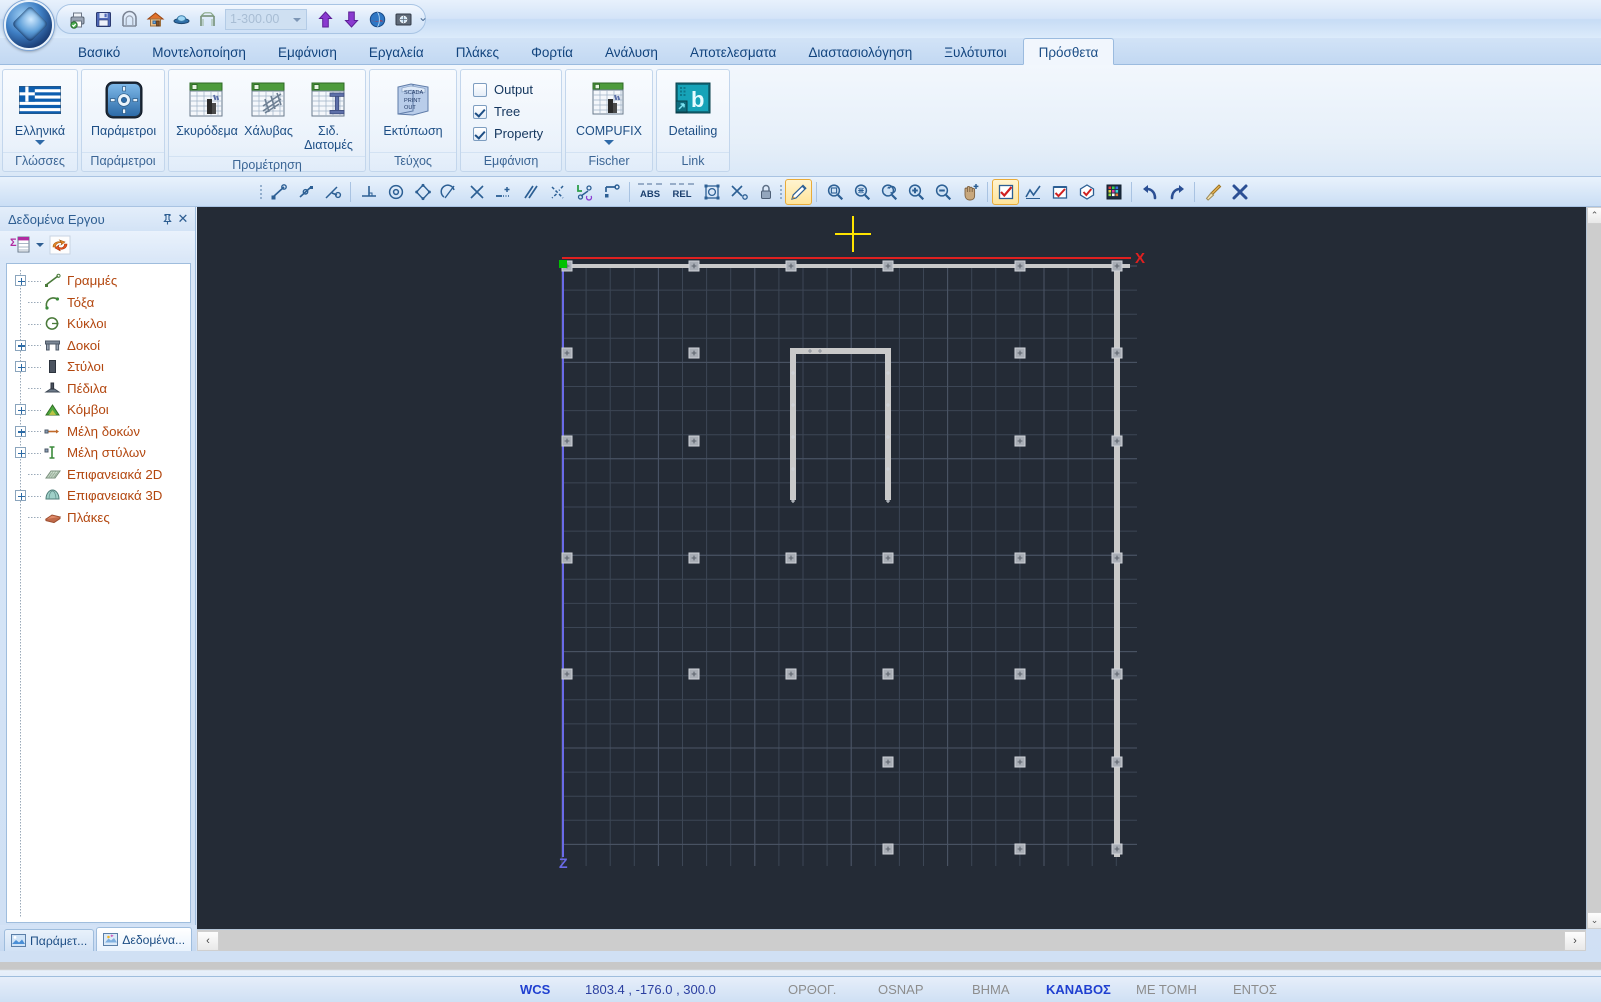 The width and height of the screenshot is (1601, 1002). Describe the element at coordinates (798, 192) in the screenshot. I see `pencil-draw-icon` at that location.